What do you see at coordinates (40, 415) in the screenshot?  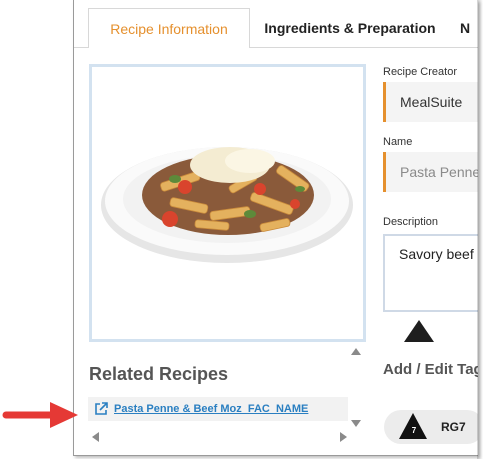 I see `annotation-arrow-icon` at bounding box center [40, 415].